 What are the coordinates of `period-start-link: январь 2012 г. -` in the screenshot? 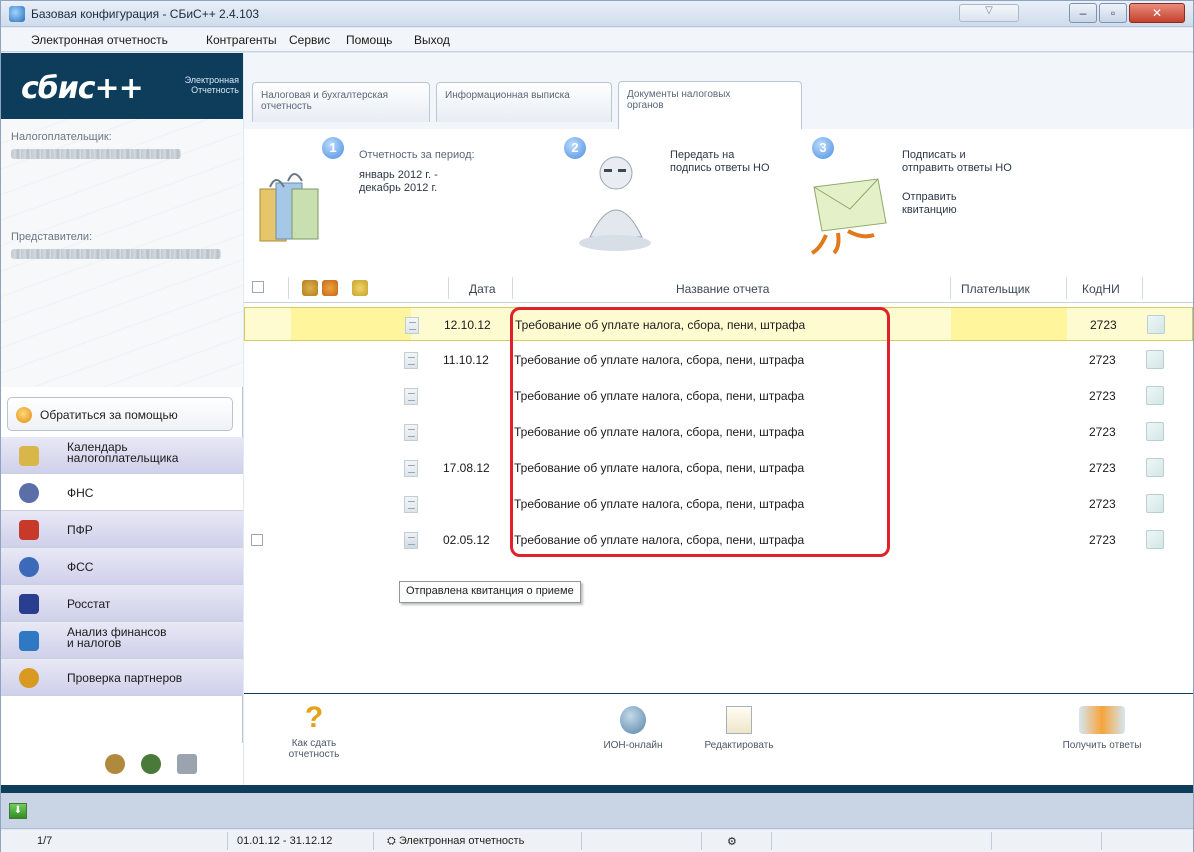 It's located at (398, 175).